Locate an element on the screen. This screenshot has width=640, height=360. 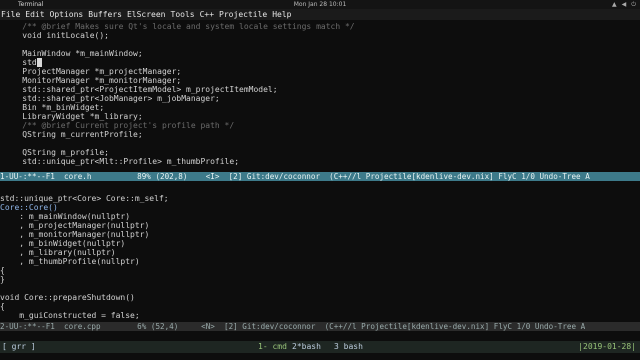
code-line: , m_library(nullptr) is located at coordinates (320, 252).